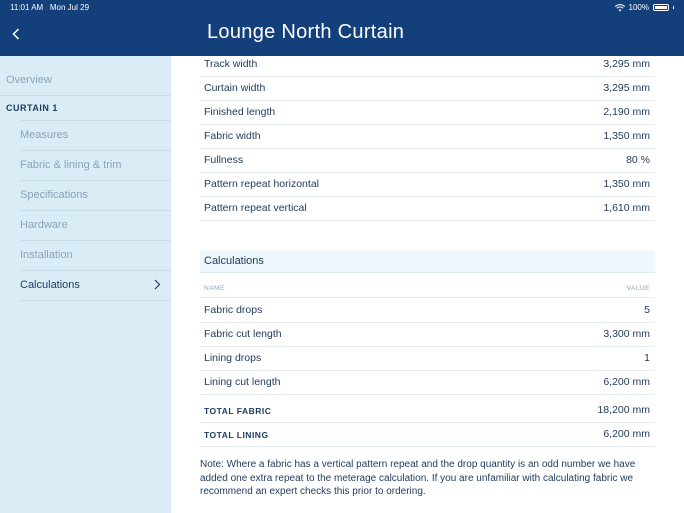 This screenshot has height=513, width=684. Describe the element at coordinates (238, 411) in the screenshot. I see `row-label: TOTAL FABRIC` at that location.